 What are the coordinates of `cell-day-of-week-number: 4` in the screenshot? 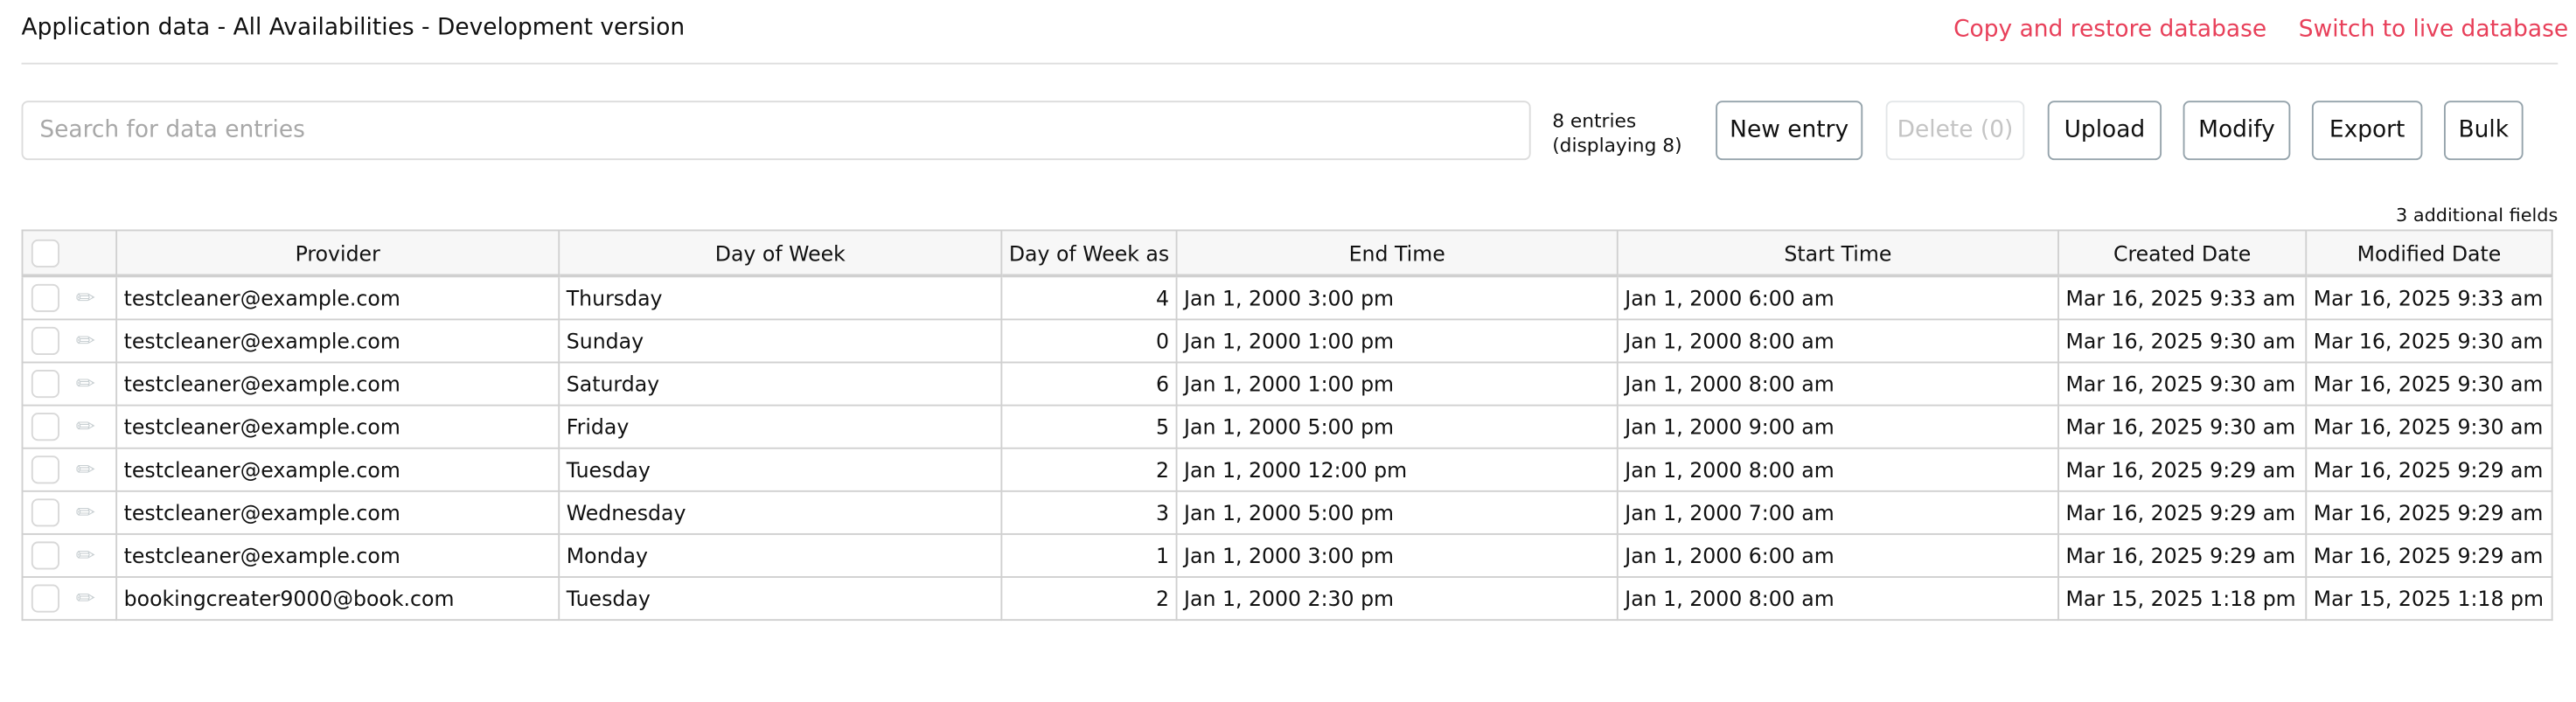 It's located at (1089, 298).